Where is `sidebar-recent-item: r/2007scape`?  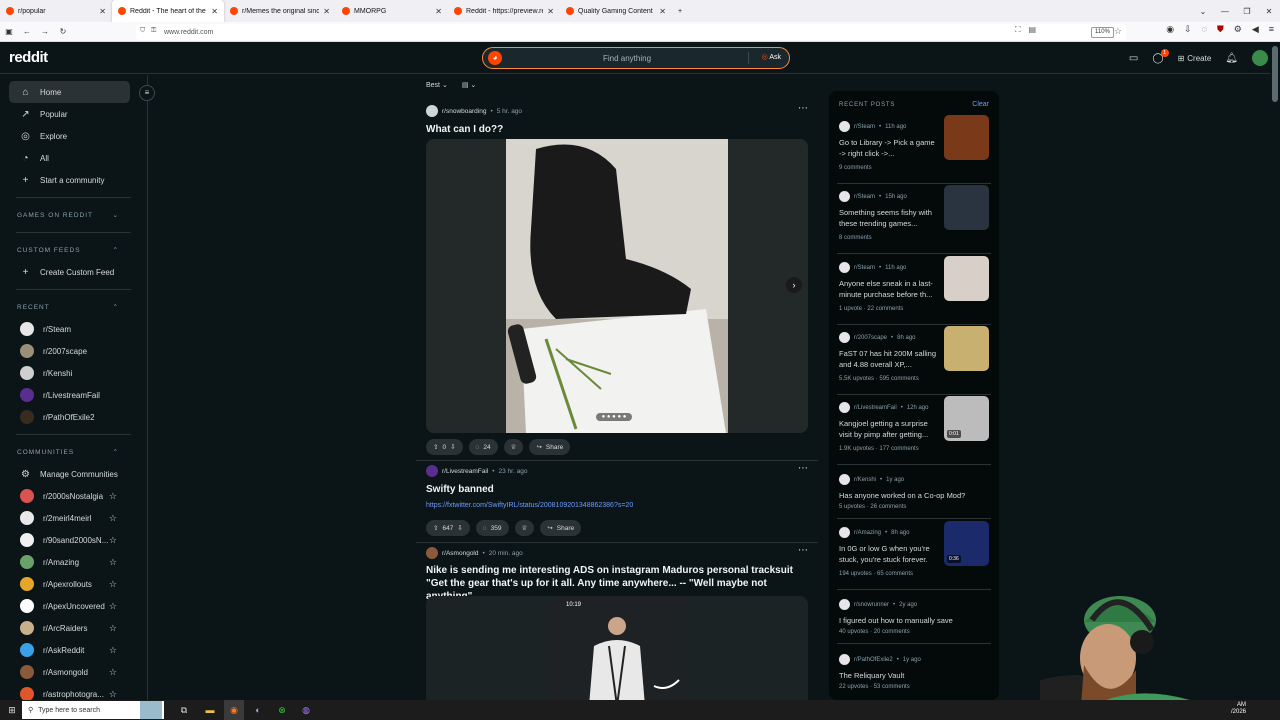
sidebar-recent-item: r/2007scape is located at coordinates (73, 351).